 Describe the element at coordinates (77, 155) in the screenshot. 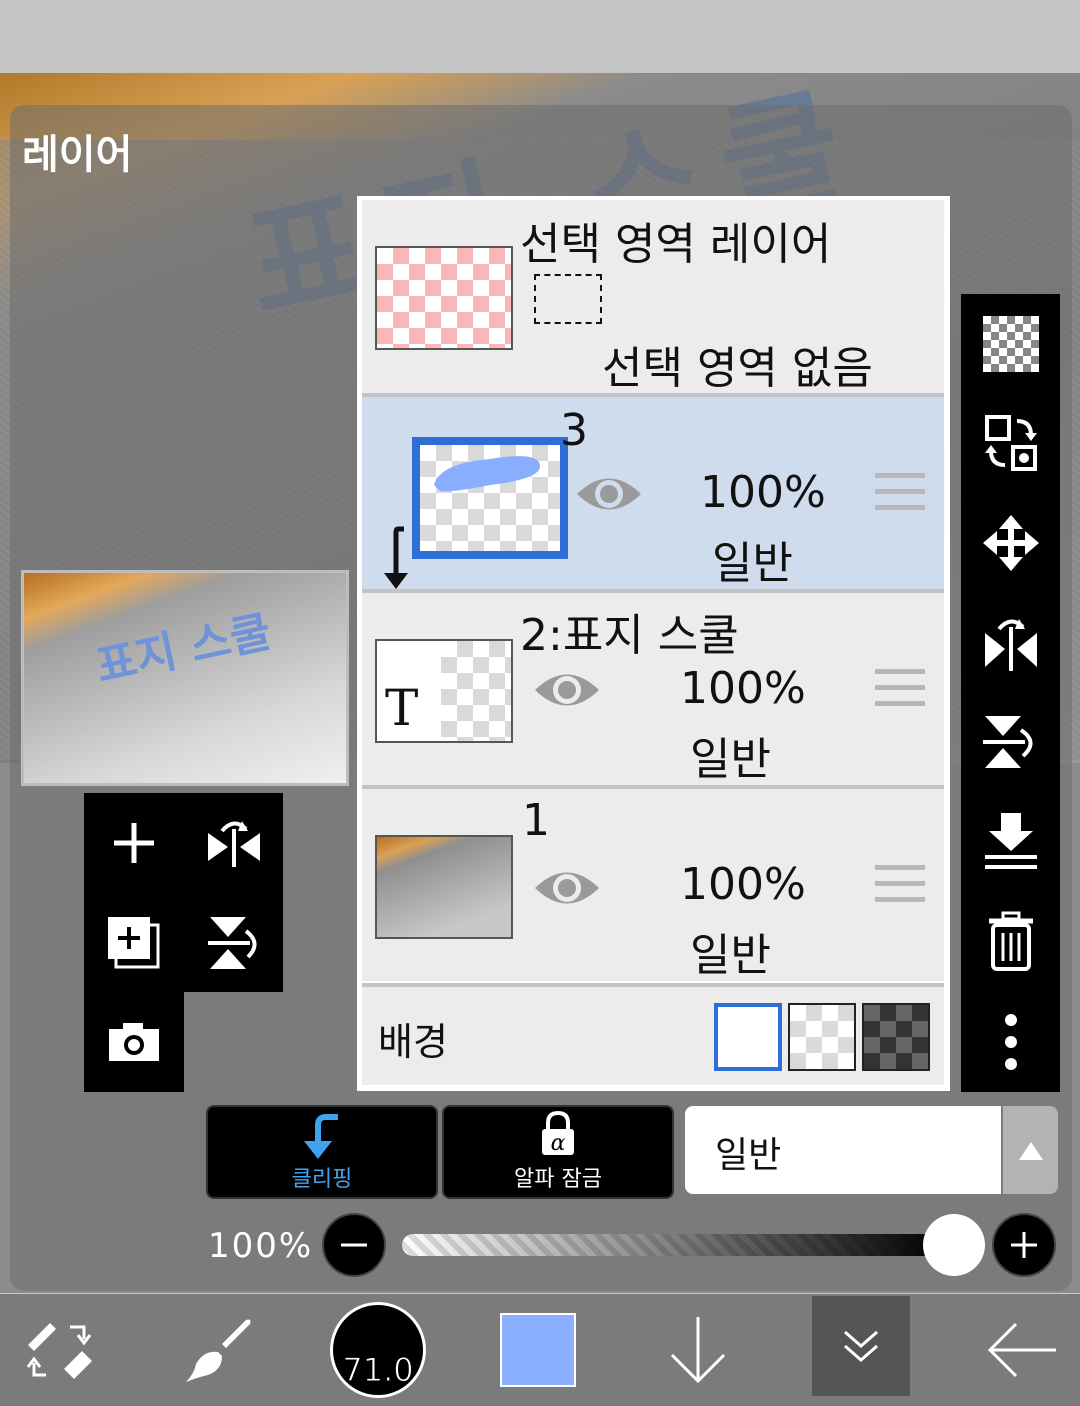

I see `dialog-title: 레이어` at that location.